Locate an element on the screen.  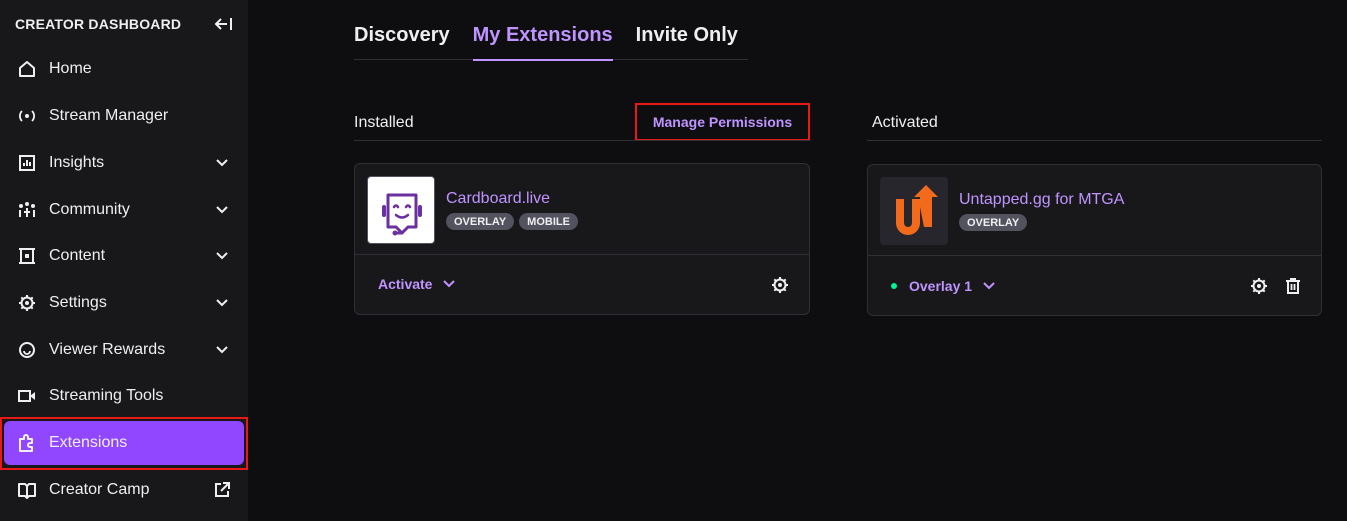
activated-extension-card: Untapped.gg for MTGA OVERLAY Overlay 1 is located at coordinates (1094, 240).